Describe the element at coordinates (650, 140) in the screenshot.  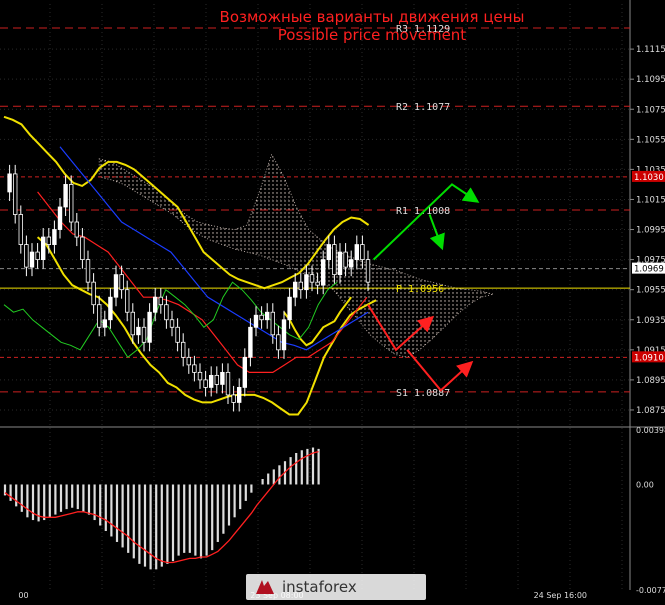
I see `price-tick-label: 1.1055` at that location.